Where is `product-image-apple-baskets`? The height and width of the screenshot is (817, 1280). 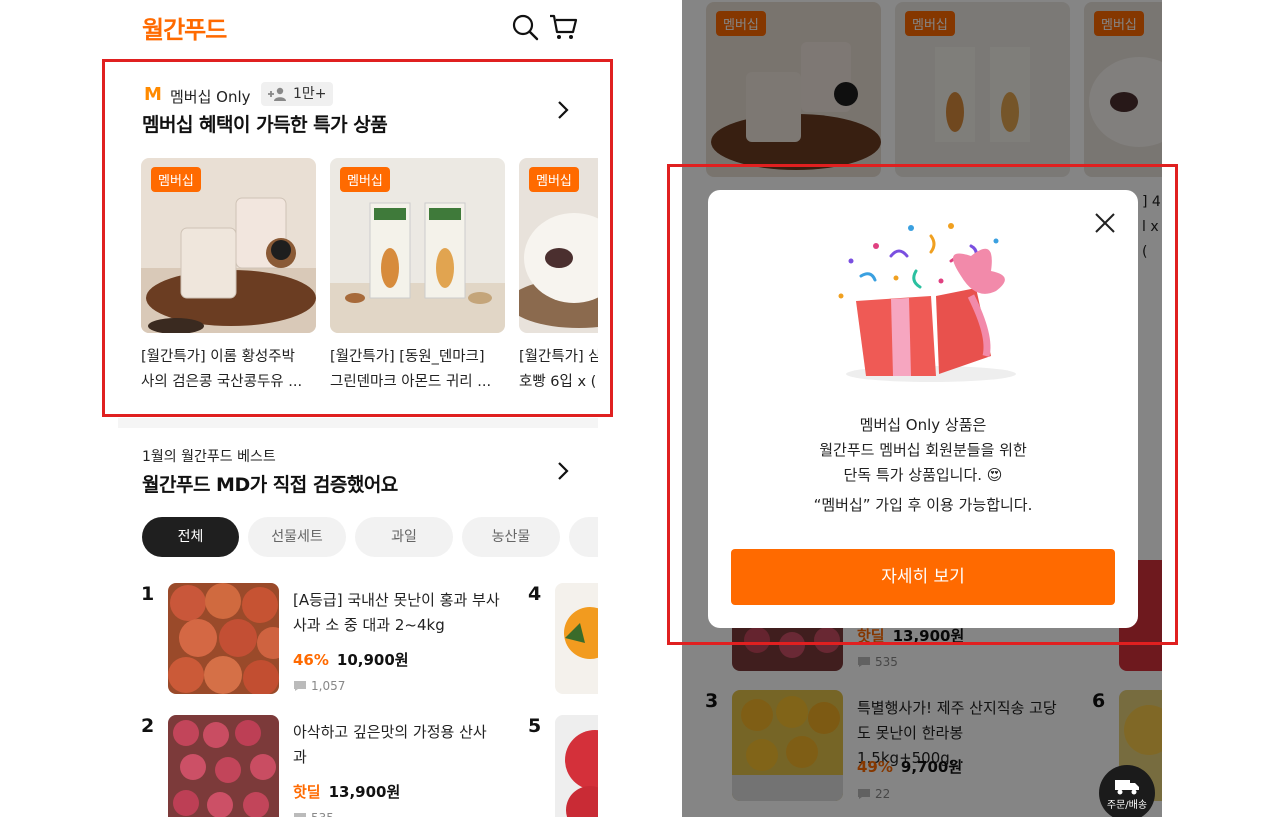
product-image-apple-baskets is located at coordinates (223, 766).